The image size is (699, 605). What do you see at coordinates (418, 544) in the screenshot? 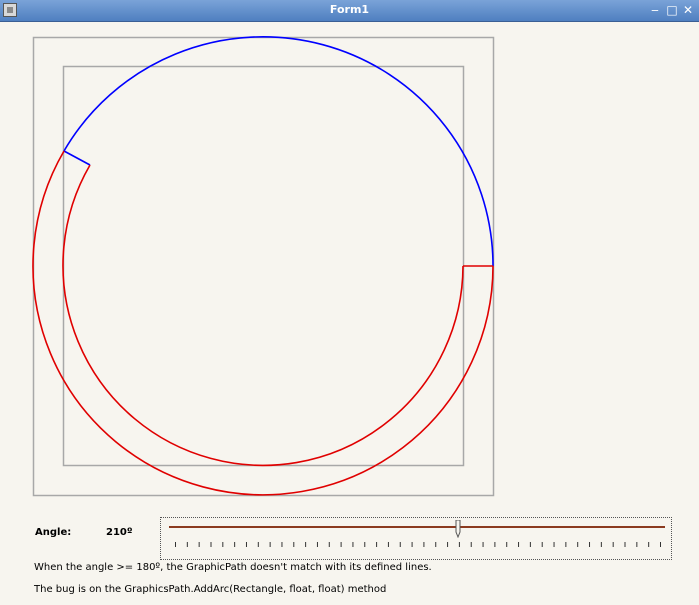
I see `slider-ticks` at bounding box center [418, 544].